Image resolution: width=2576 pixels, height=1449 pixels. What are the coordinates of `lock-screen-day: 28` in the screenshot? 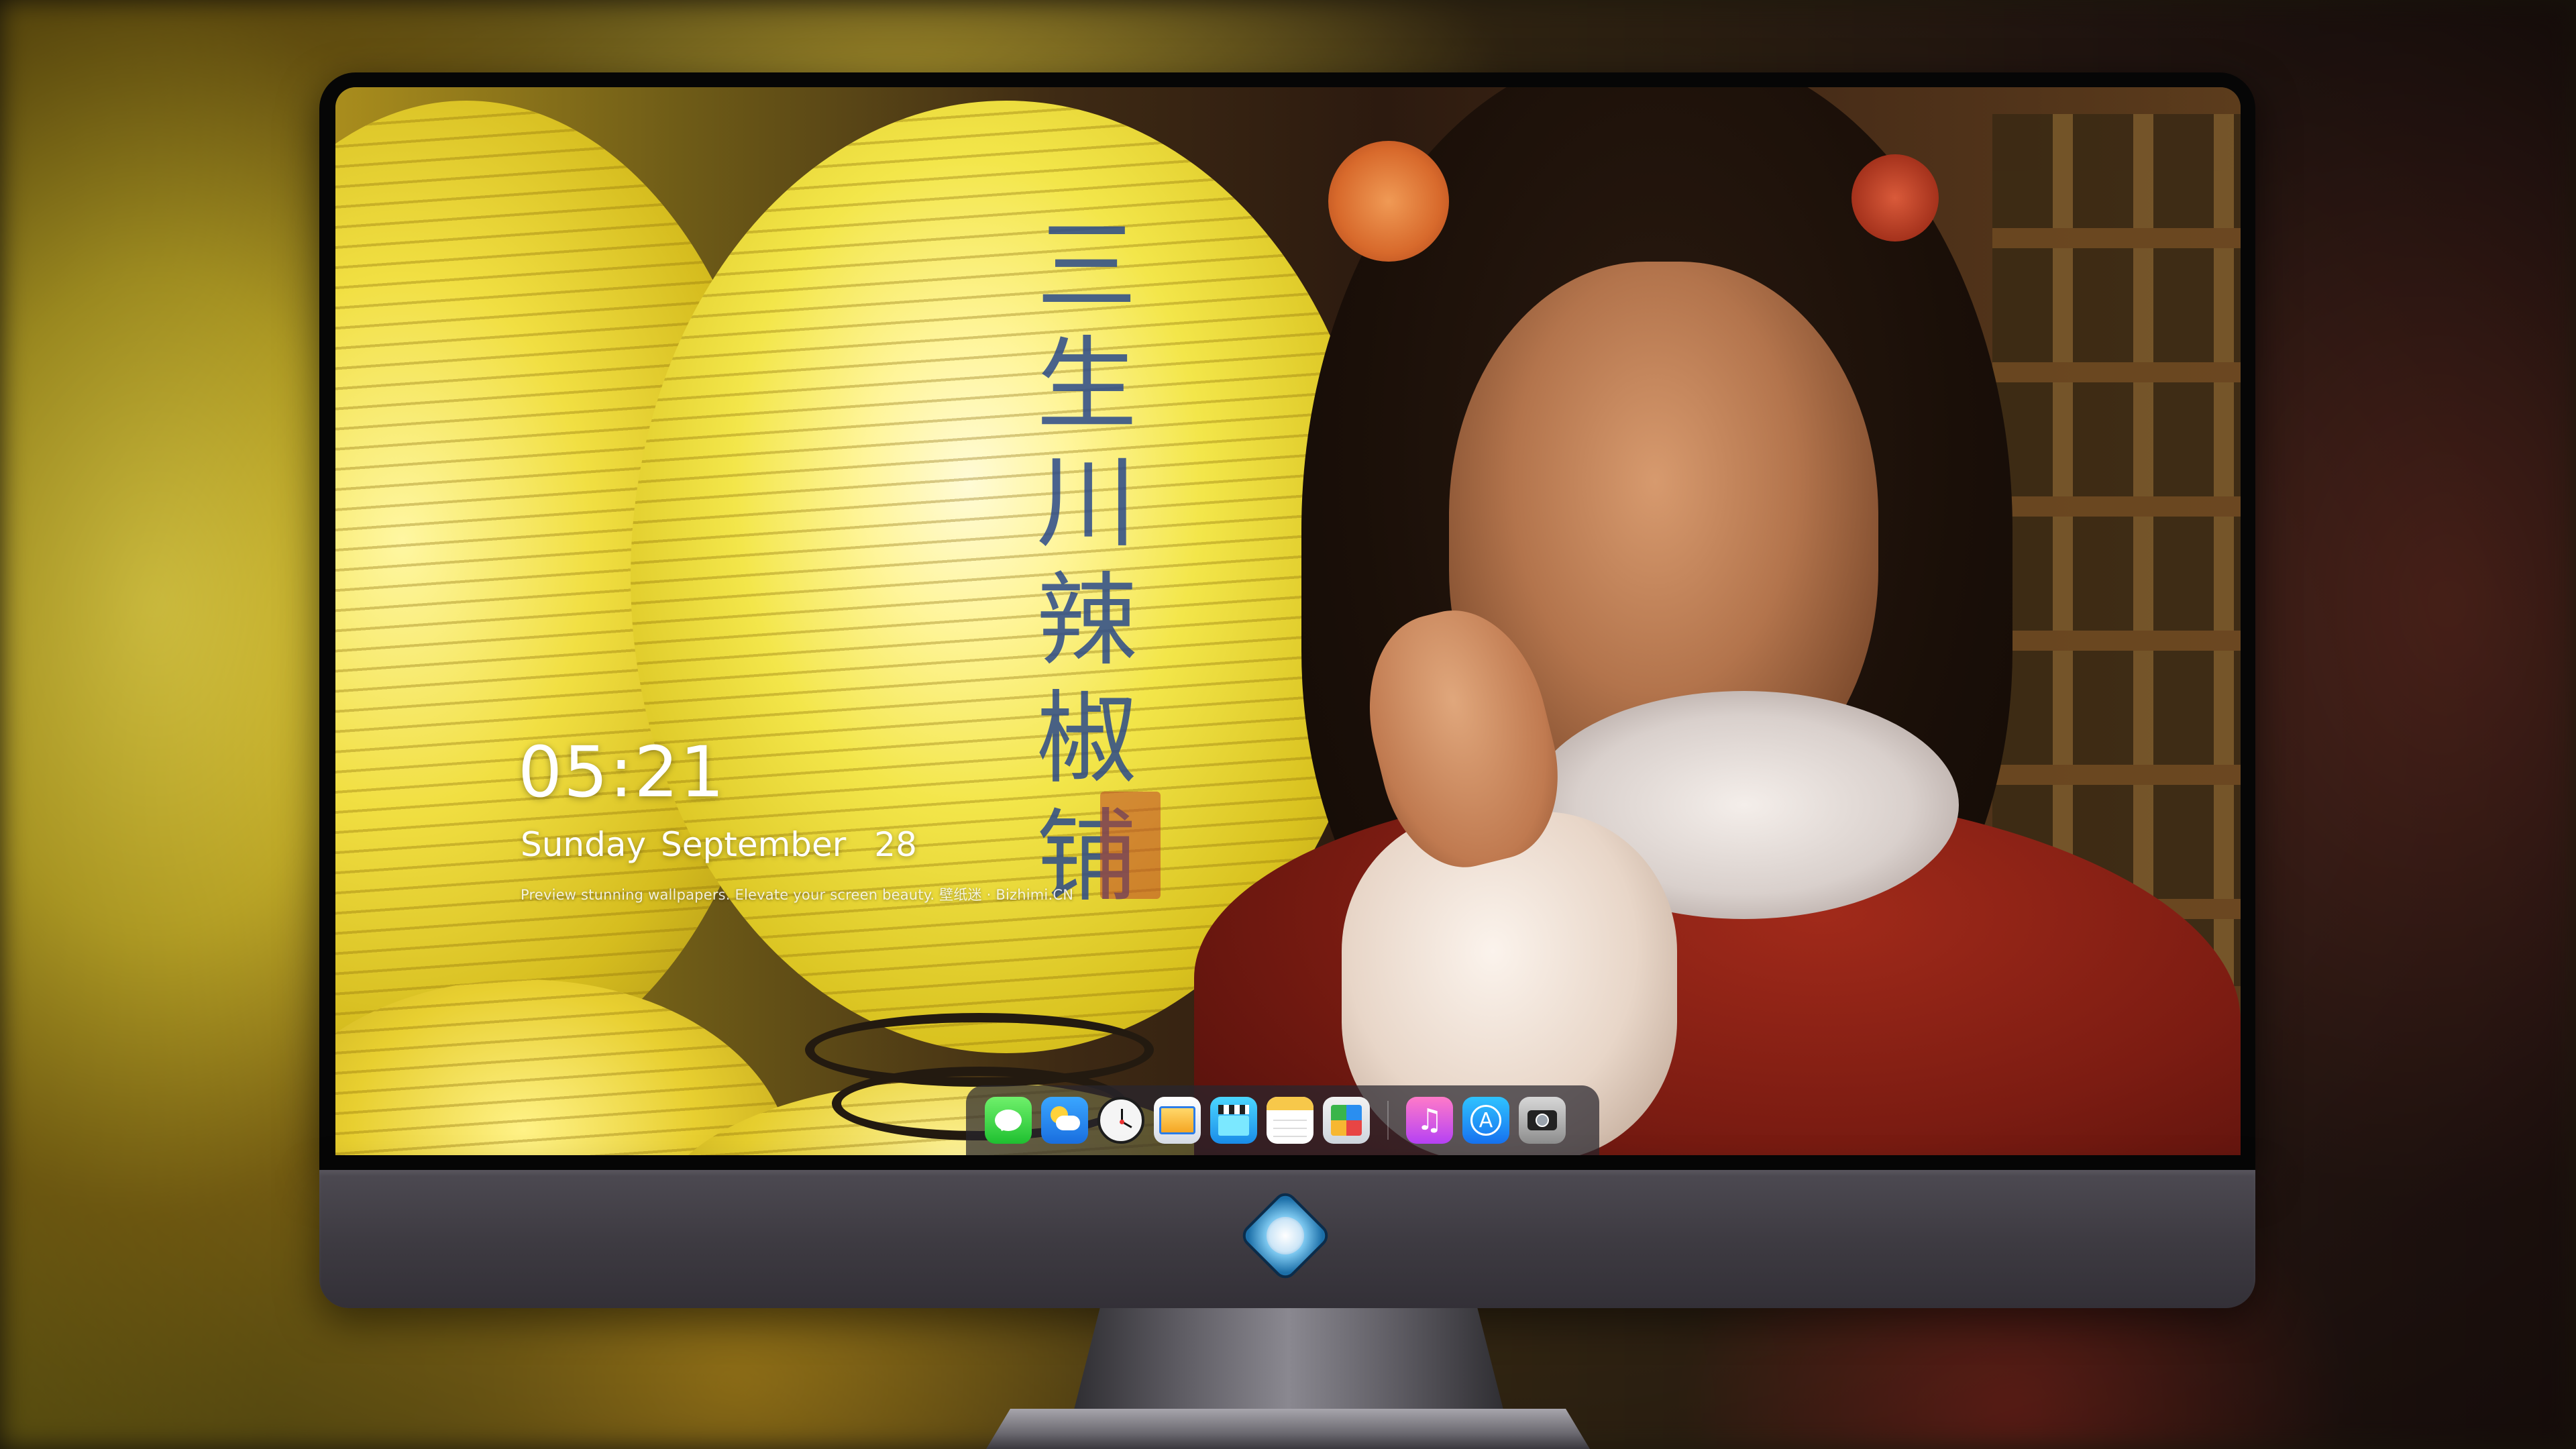 It's located at (895, 844).